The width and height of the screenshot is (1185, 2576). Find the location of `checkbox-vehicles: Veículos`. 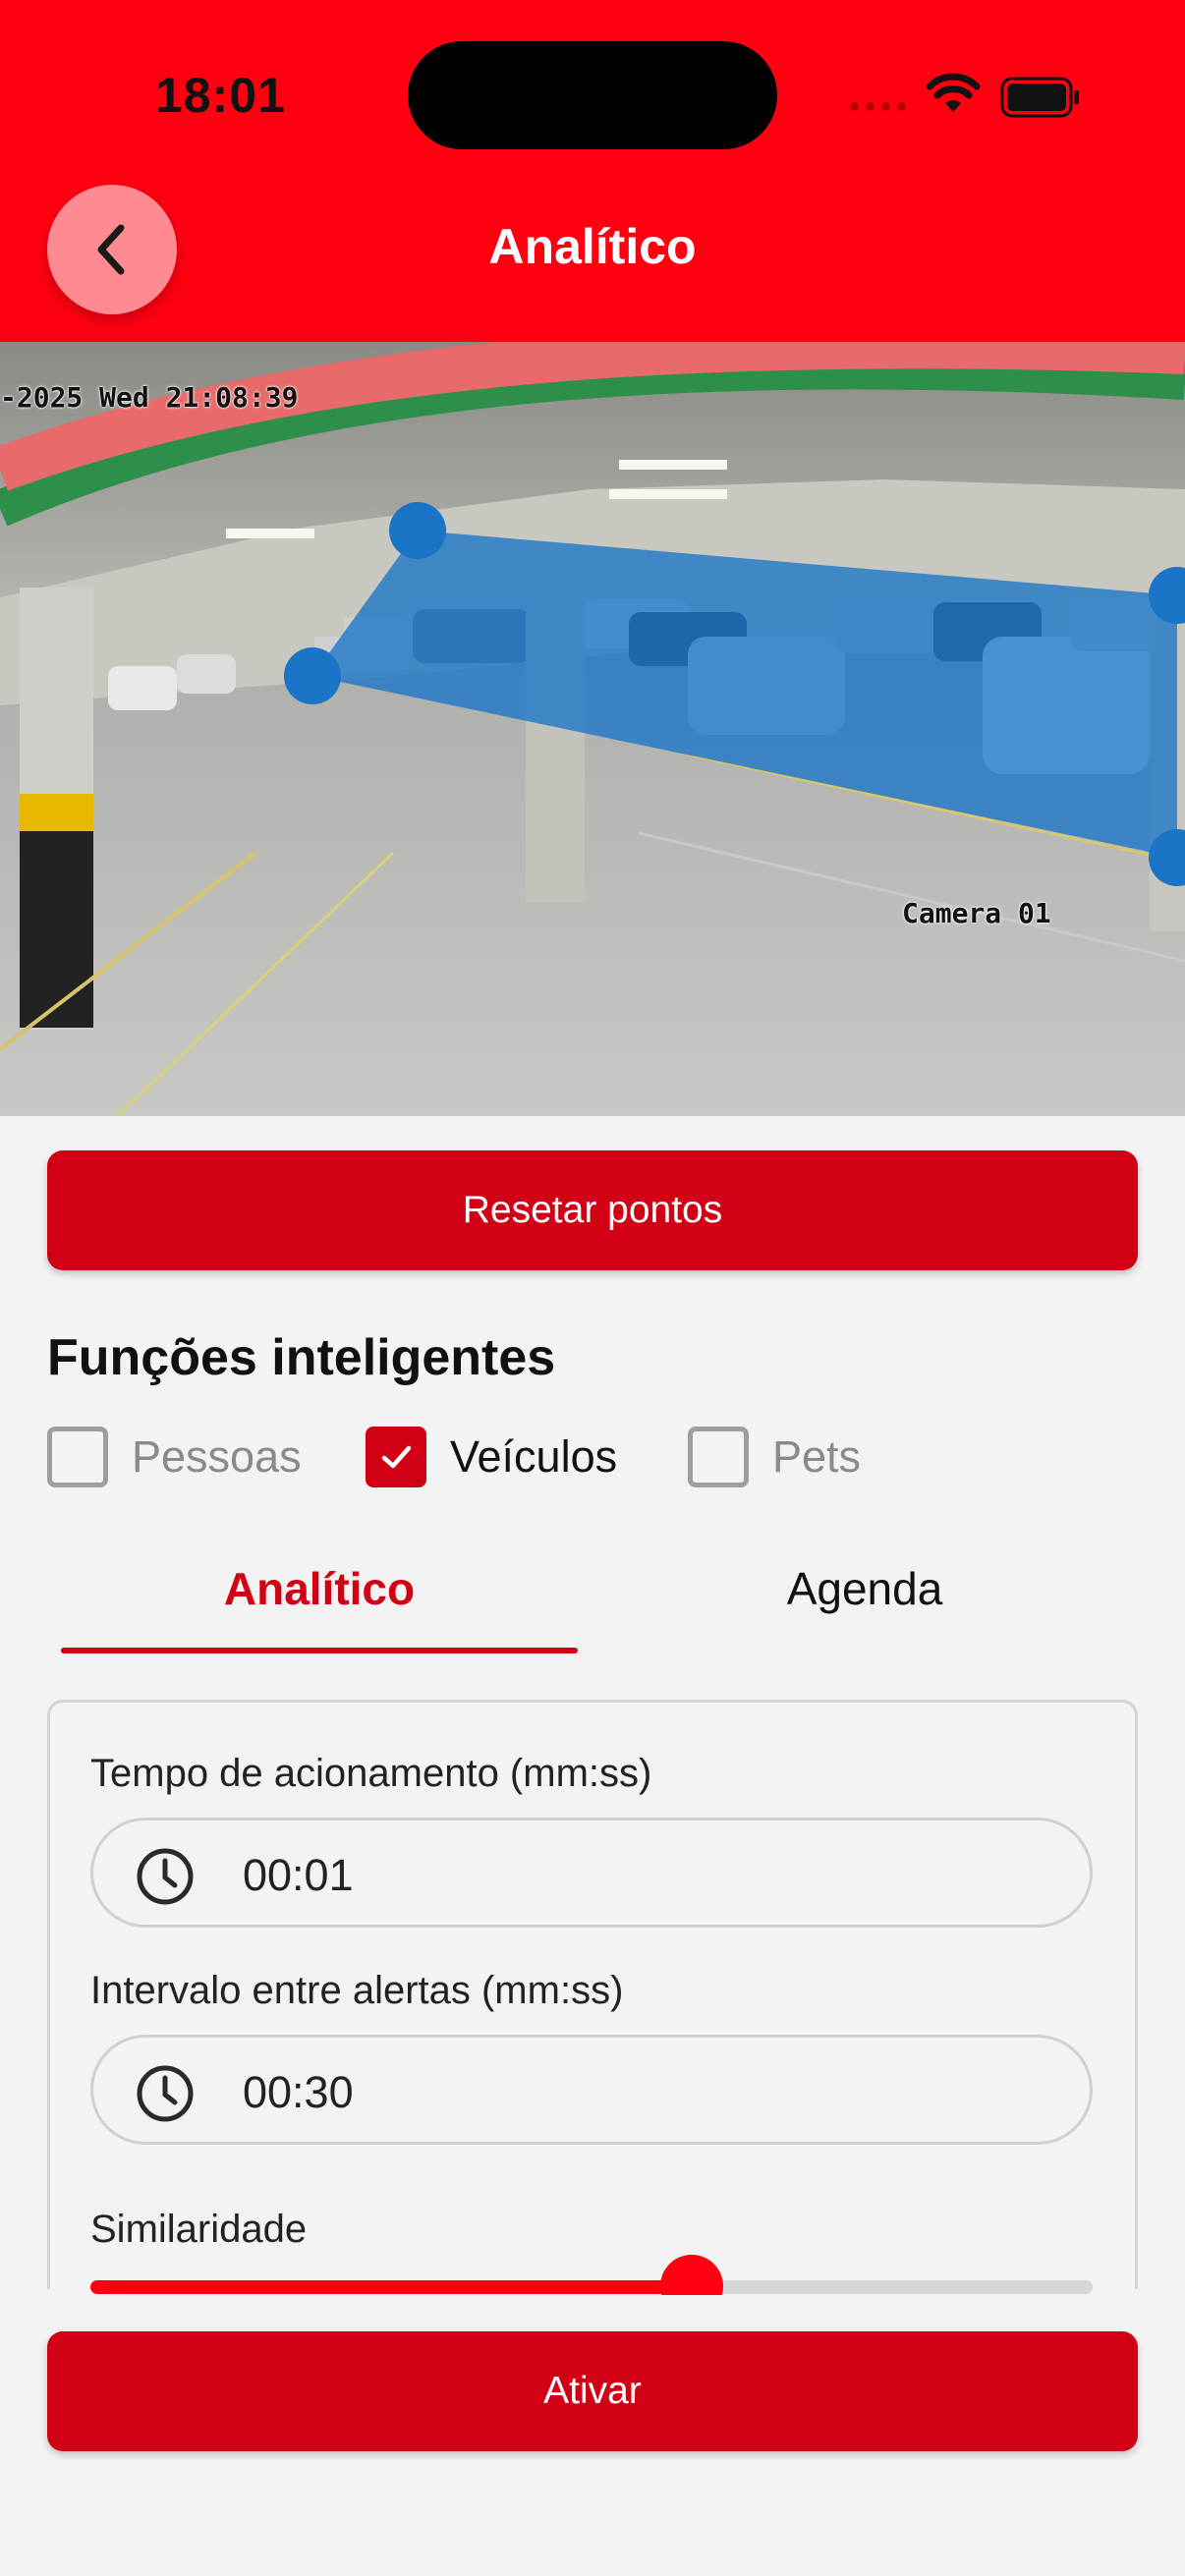

checkbox-vehicles: Veículos is located at coordinates (492, 1457).